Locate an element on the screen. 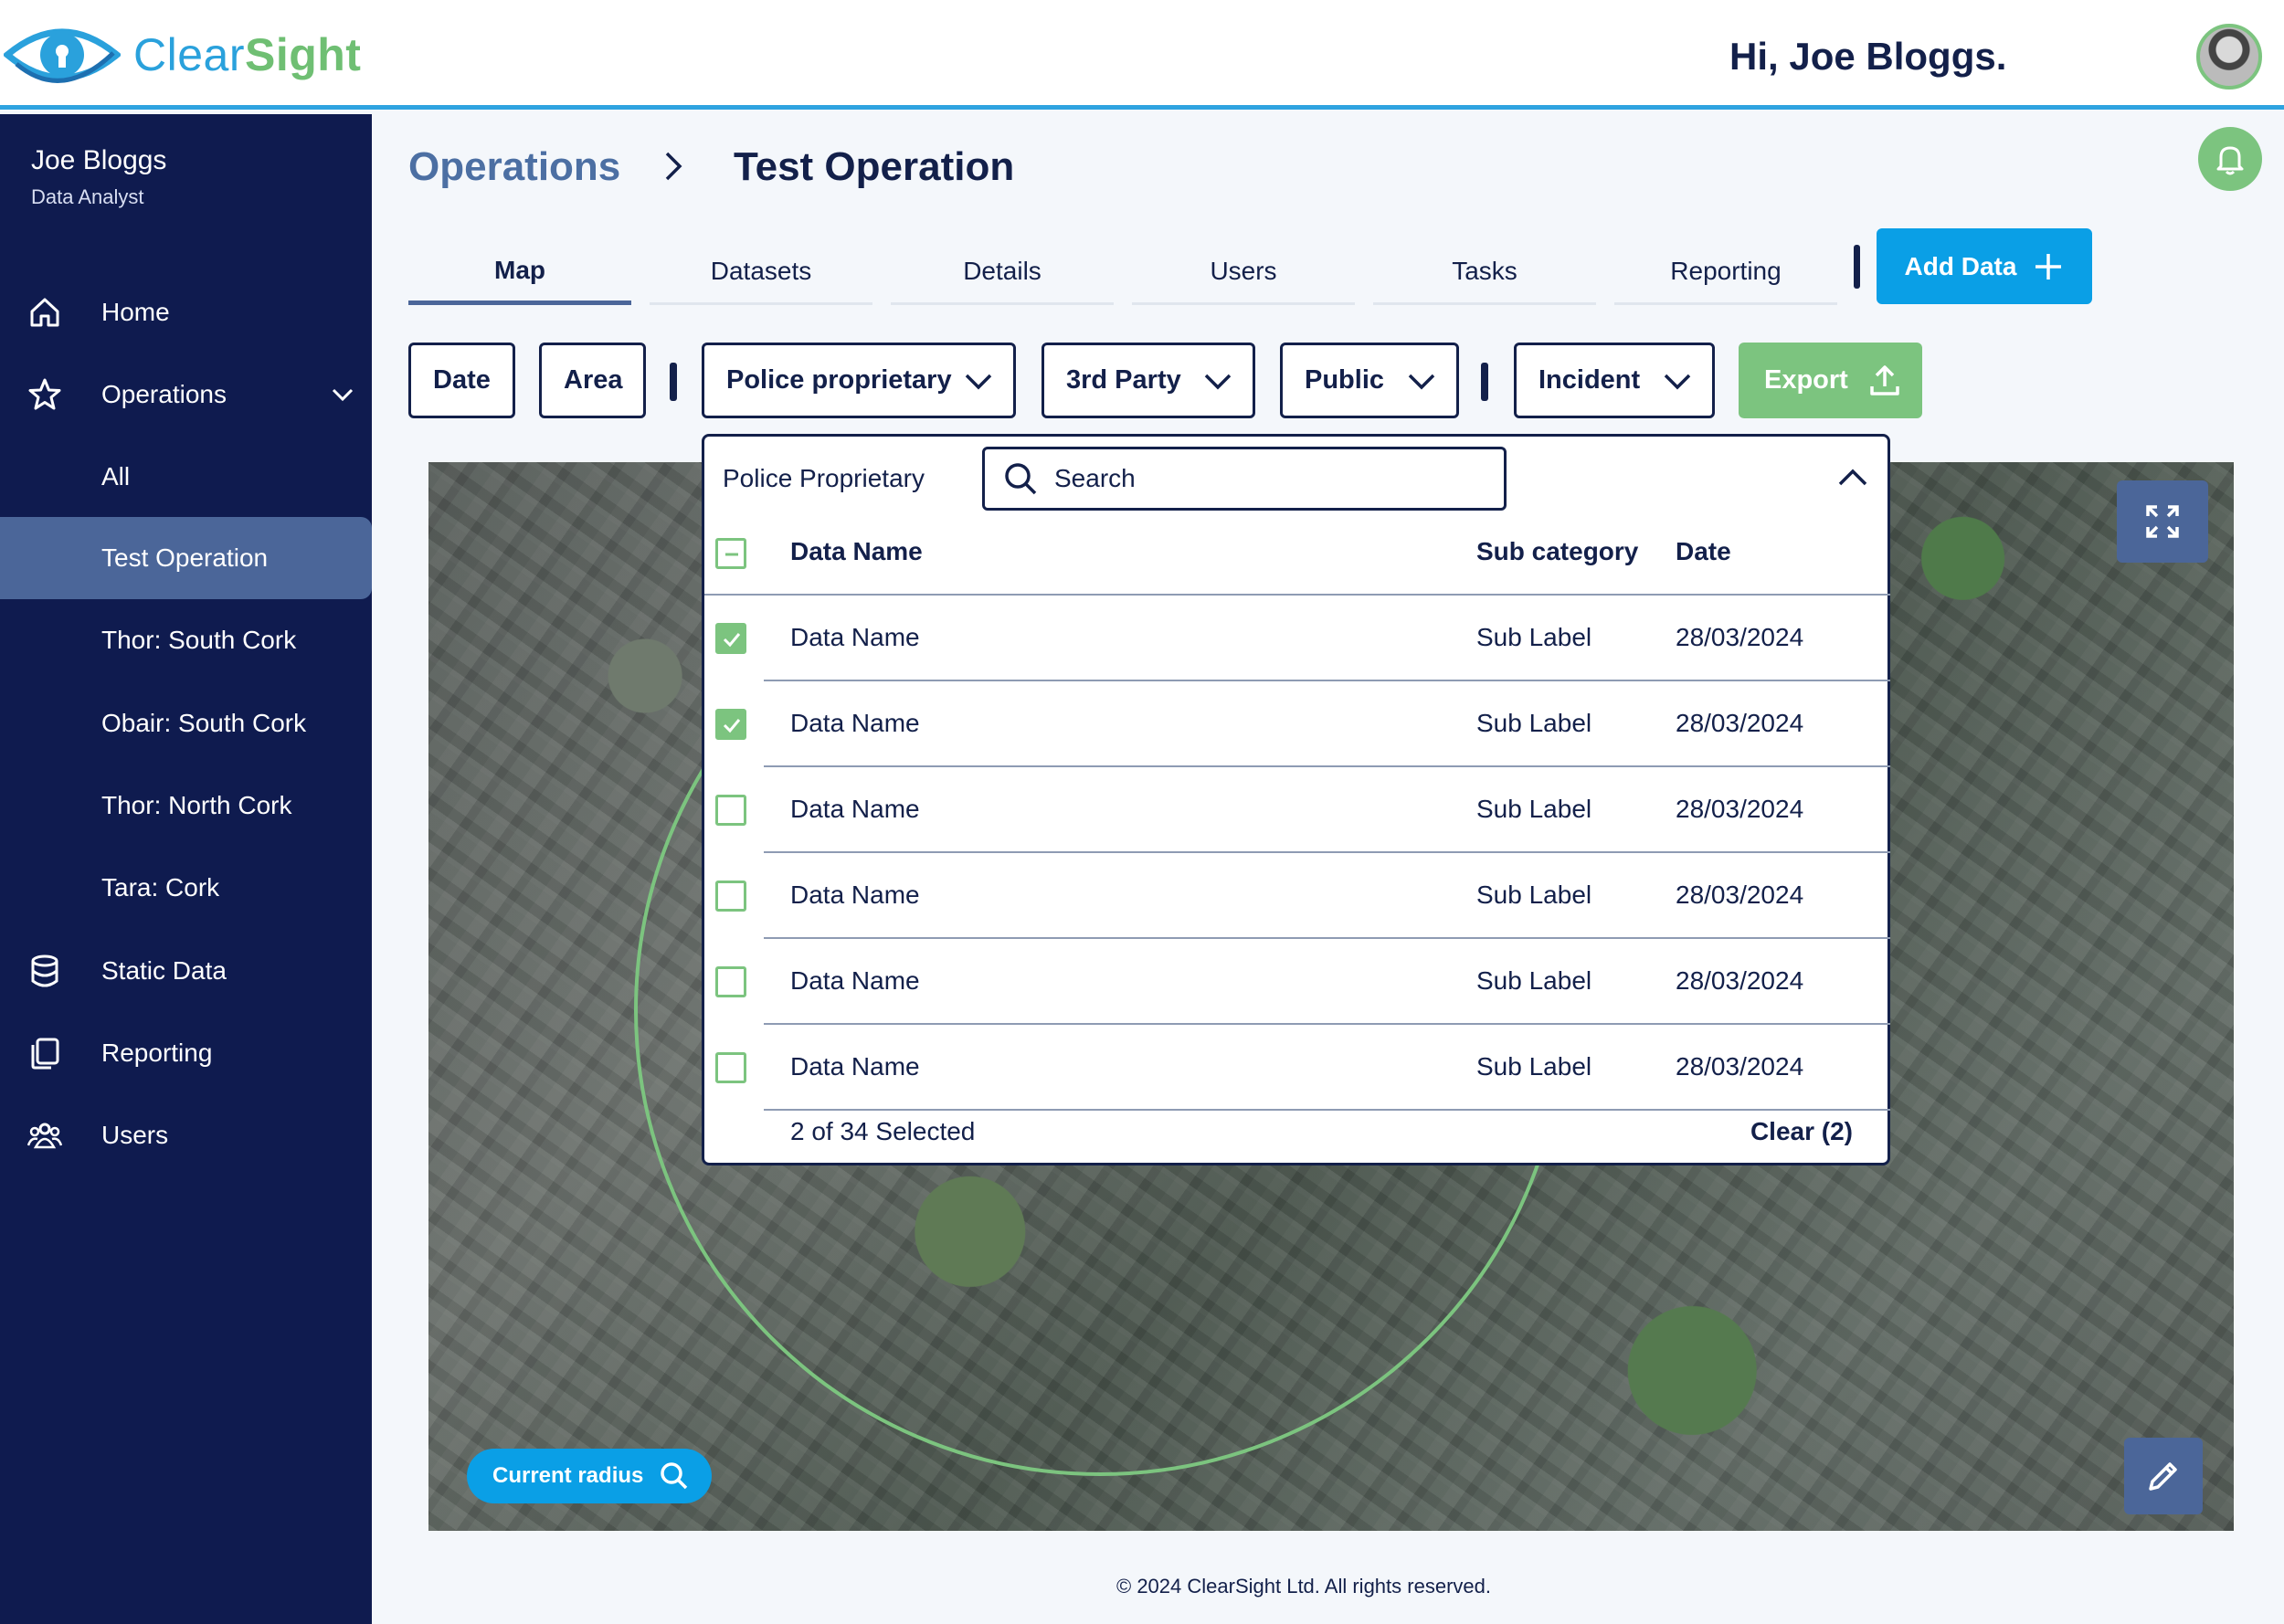 The image size is (2284, 1624). filter-label: 3rd Party is located at coordinates (1123, 380).